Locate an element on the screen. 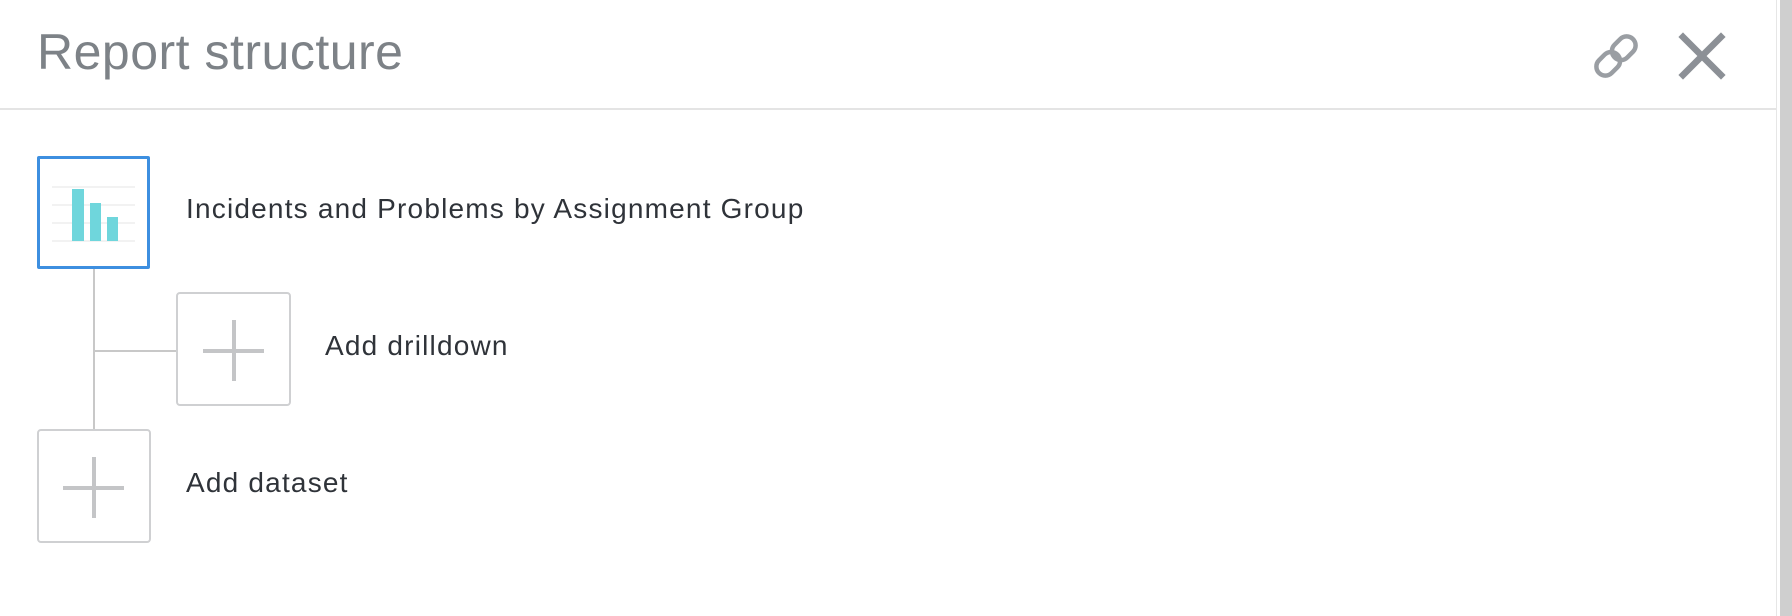 This screenshot has height=616, width=1792. panel-title: Report structure is located at coordinates (220, 52).